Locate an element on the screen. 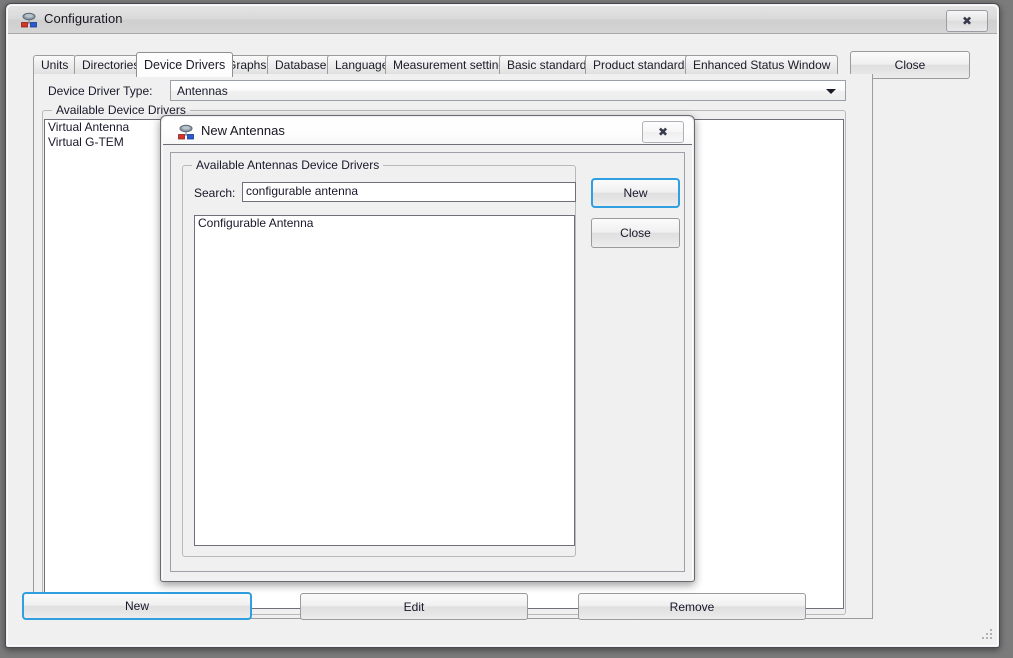  edit-button-label: Edit is located at coordinates (414, 606).